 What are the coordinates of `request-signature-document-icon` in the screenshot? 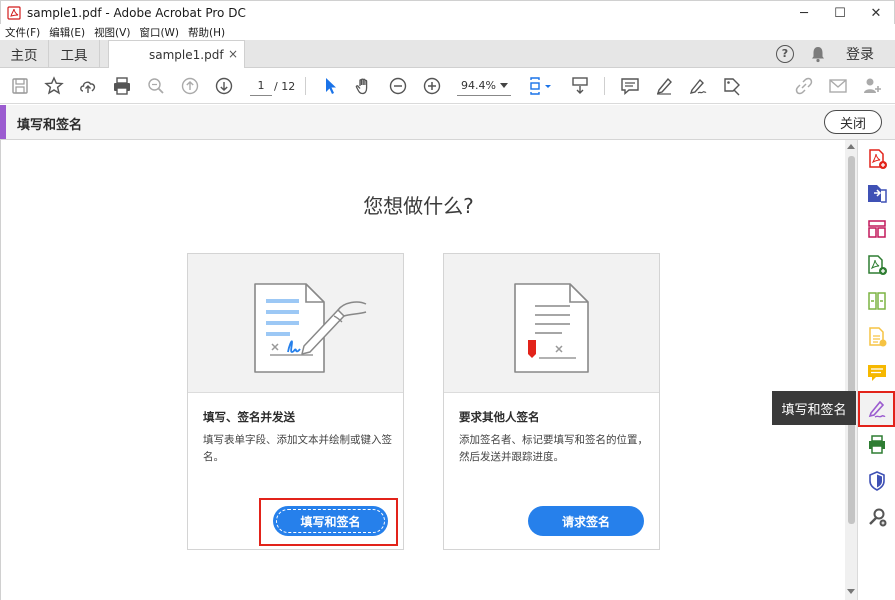 It's located at (551, 328).